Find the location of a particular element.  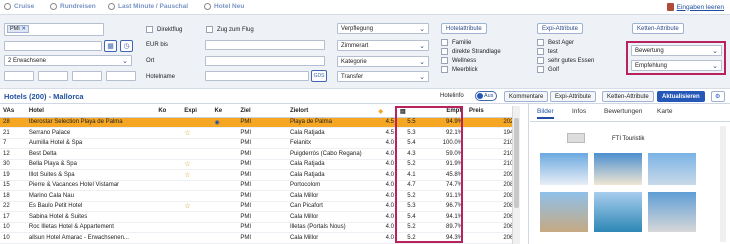

table-scrollbar is located at coordinates (516, 175).